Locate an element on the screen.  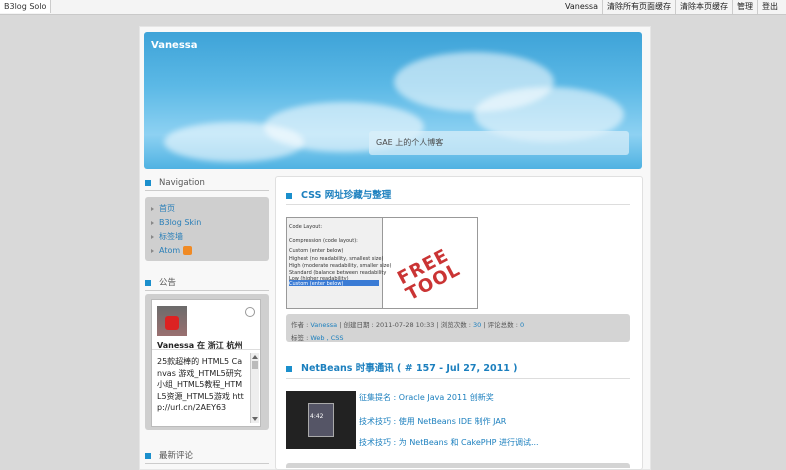
admin-link: 管理 is located at coordinates (744, 7).